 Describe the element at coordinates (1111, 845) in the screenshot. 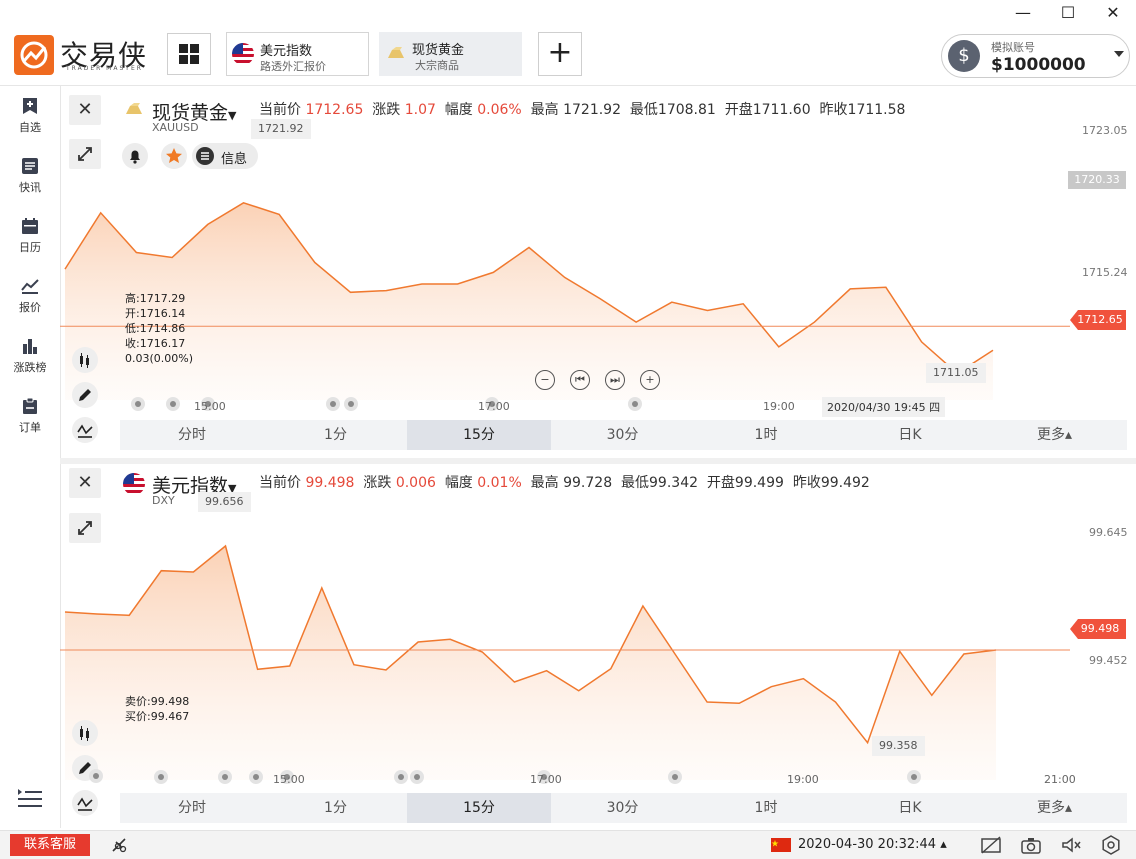

I see `settings-icon` at that location.